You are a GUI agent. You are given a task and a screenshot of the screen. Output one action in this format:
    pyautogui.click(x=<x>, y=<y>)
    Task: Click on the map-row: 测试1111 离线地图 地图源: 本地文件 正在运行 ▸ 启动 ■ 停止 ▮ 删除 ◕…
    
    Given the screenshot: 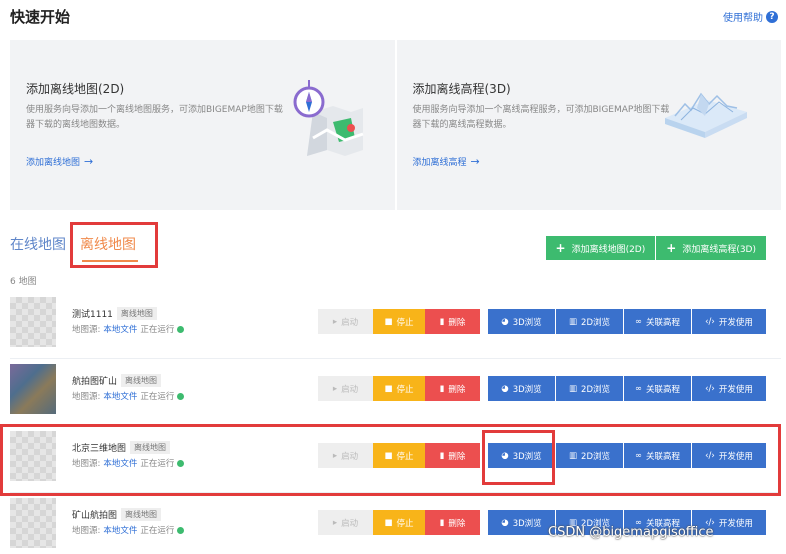 What is the action you would take?
    pyautogui.click(x=395, y=325)
    